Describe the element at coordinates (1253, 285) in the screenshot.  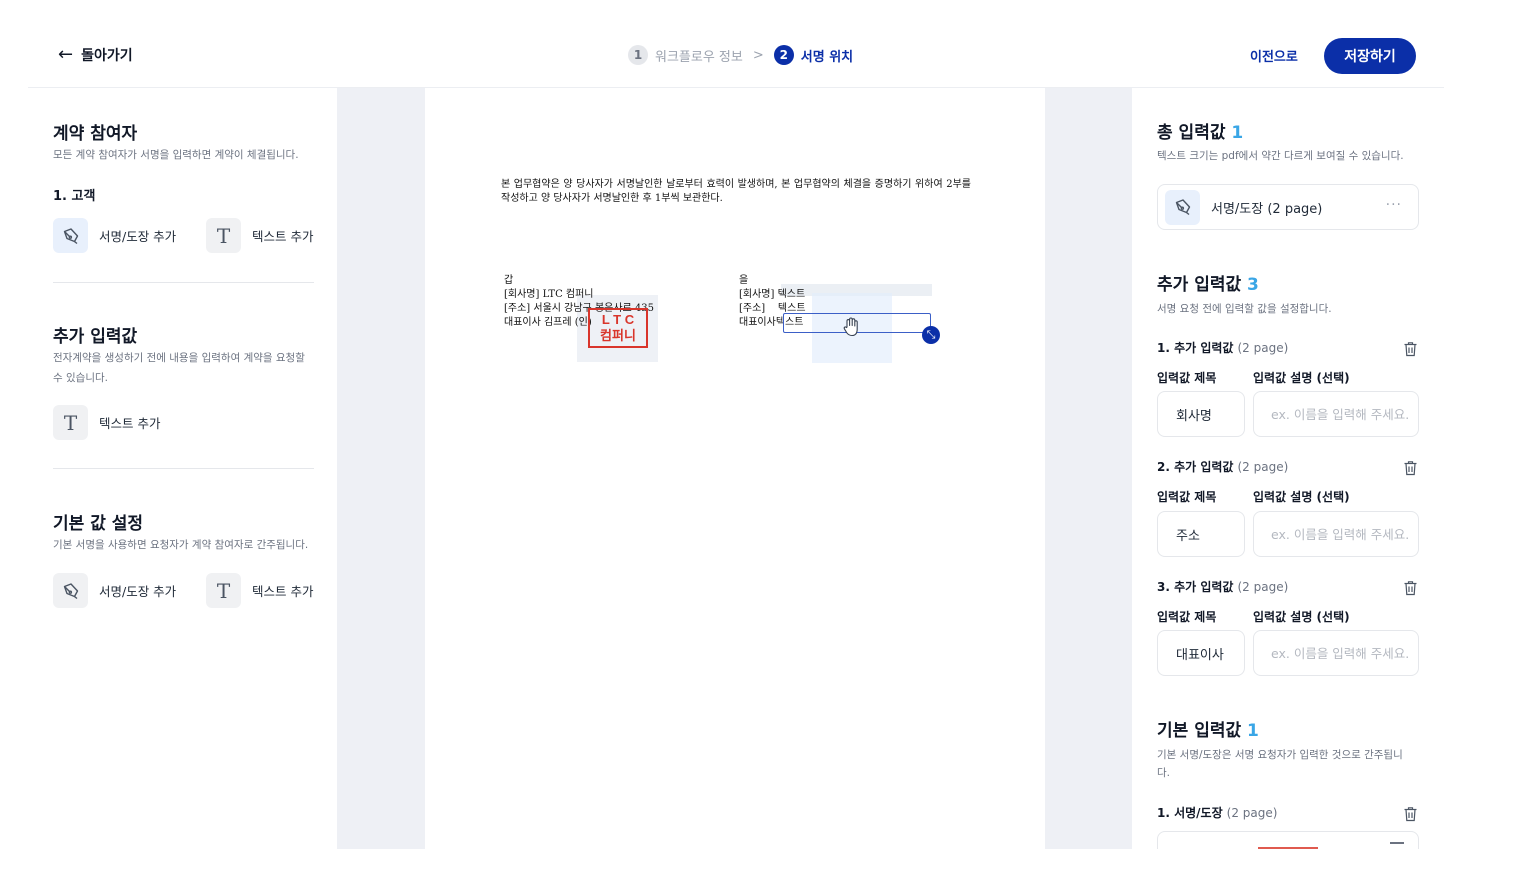
I see `extra-inputs-count: 3` at that location.